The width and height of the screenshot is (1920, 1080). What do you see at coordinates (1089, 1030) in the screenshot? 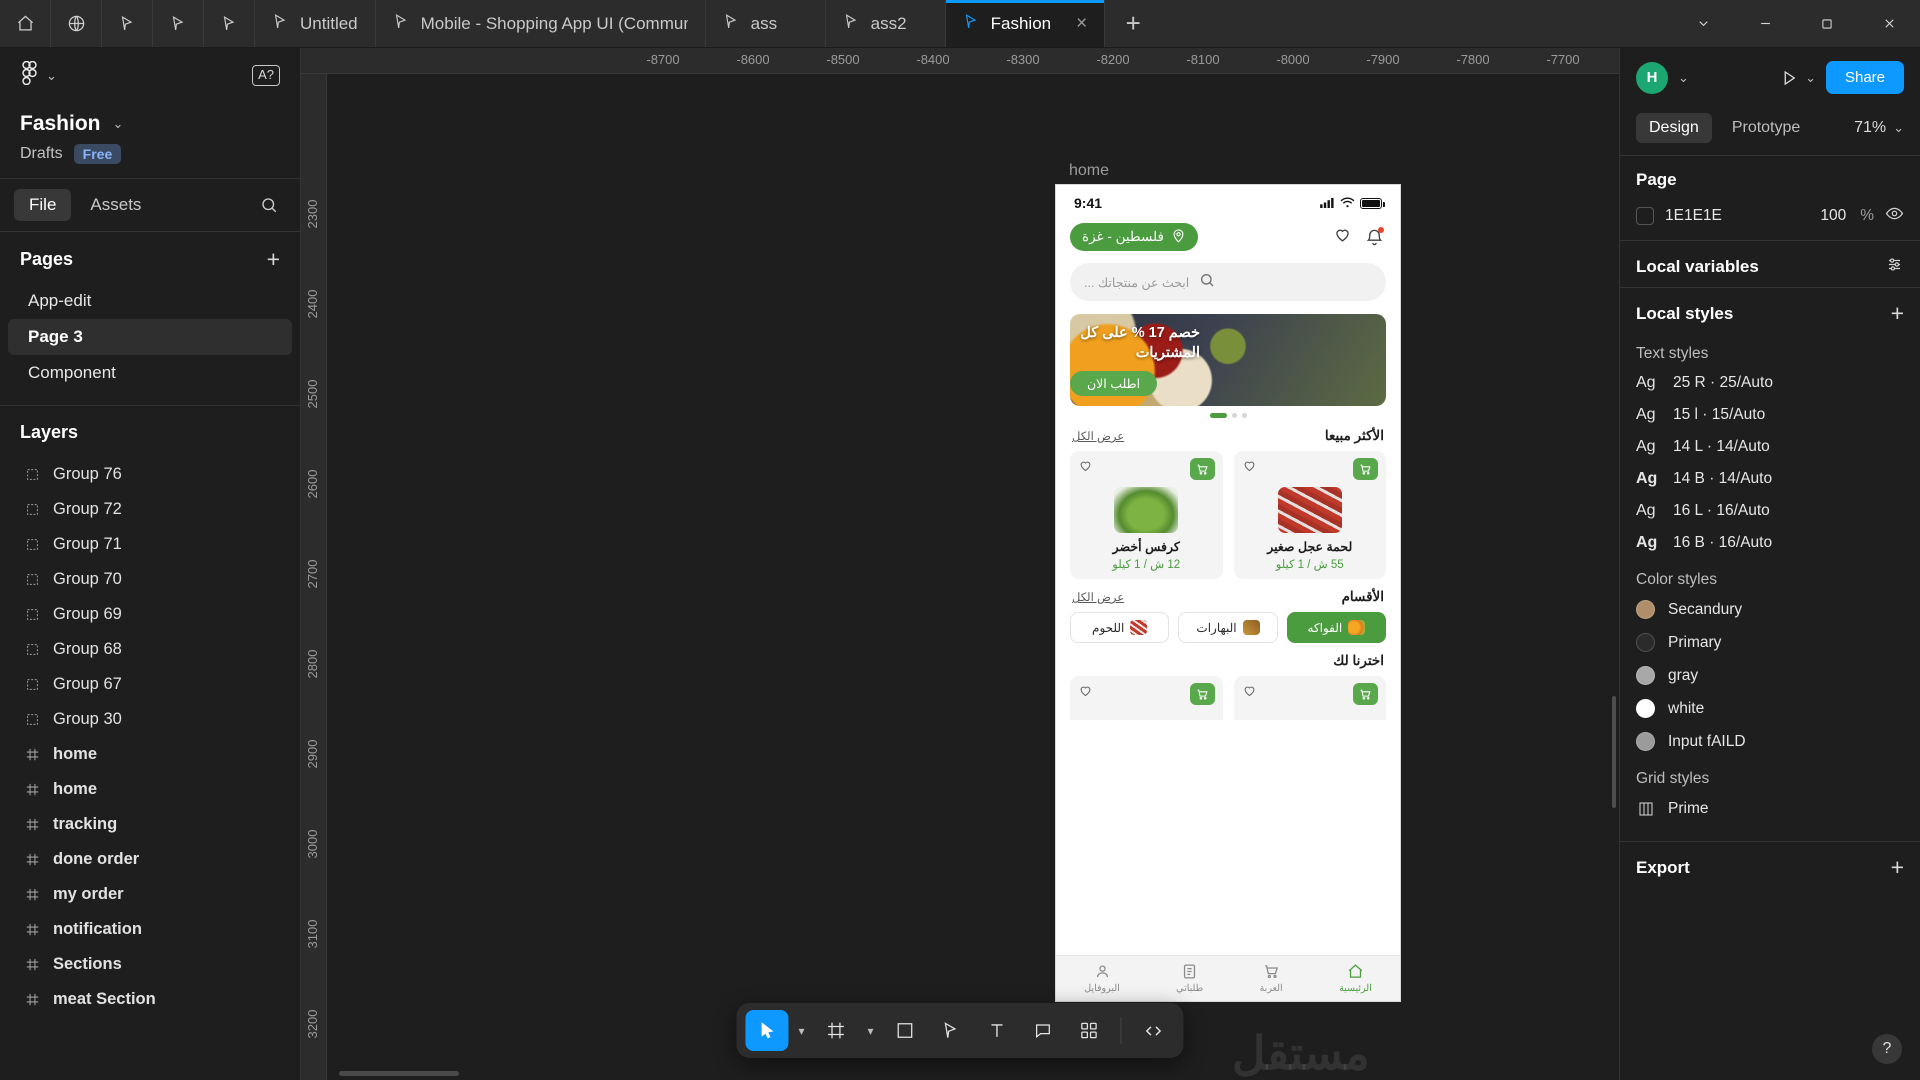
I see `components-tool` at bounding box center [1089, 1030].